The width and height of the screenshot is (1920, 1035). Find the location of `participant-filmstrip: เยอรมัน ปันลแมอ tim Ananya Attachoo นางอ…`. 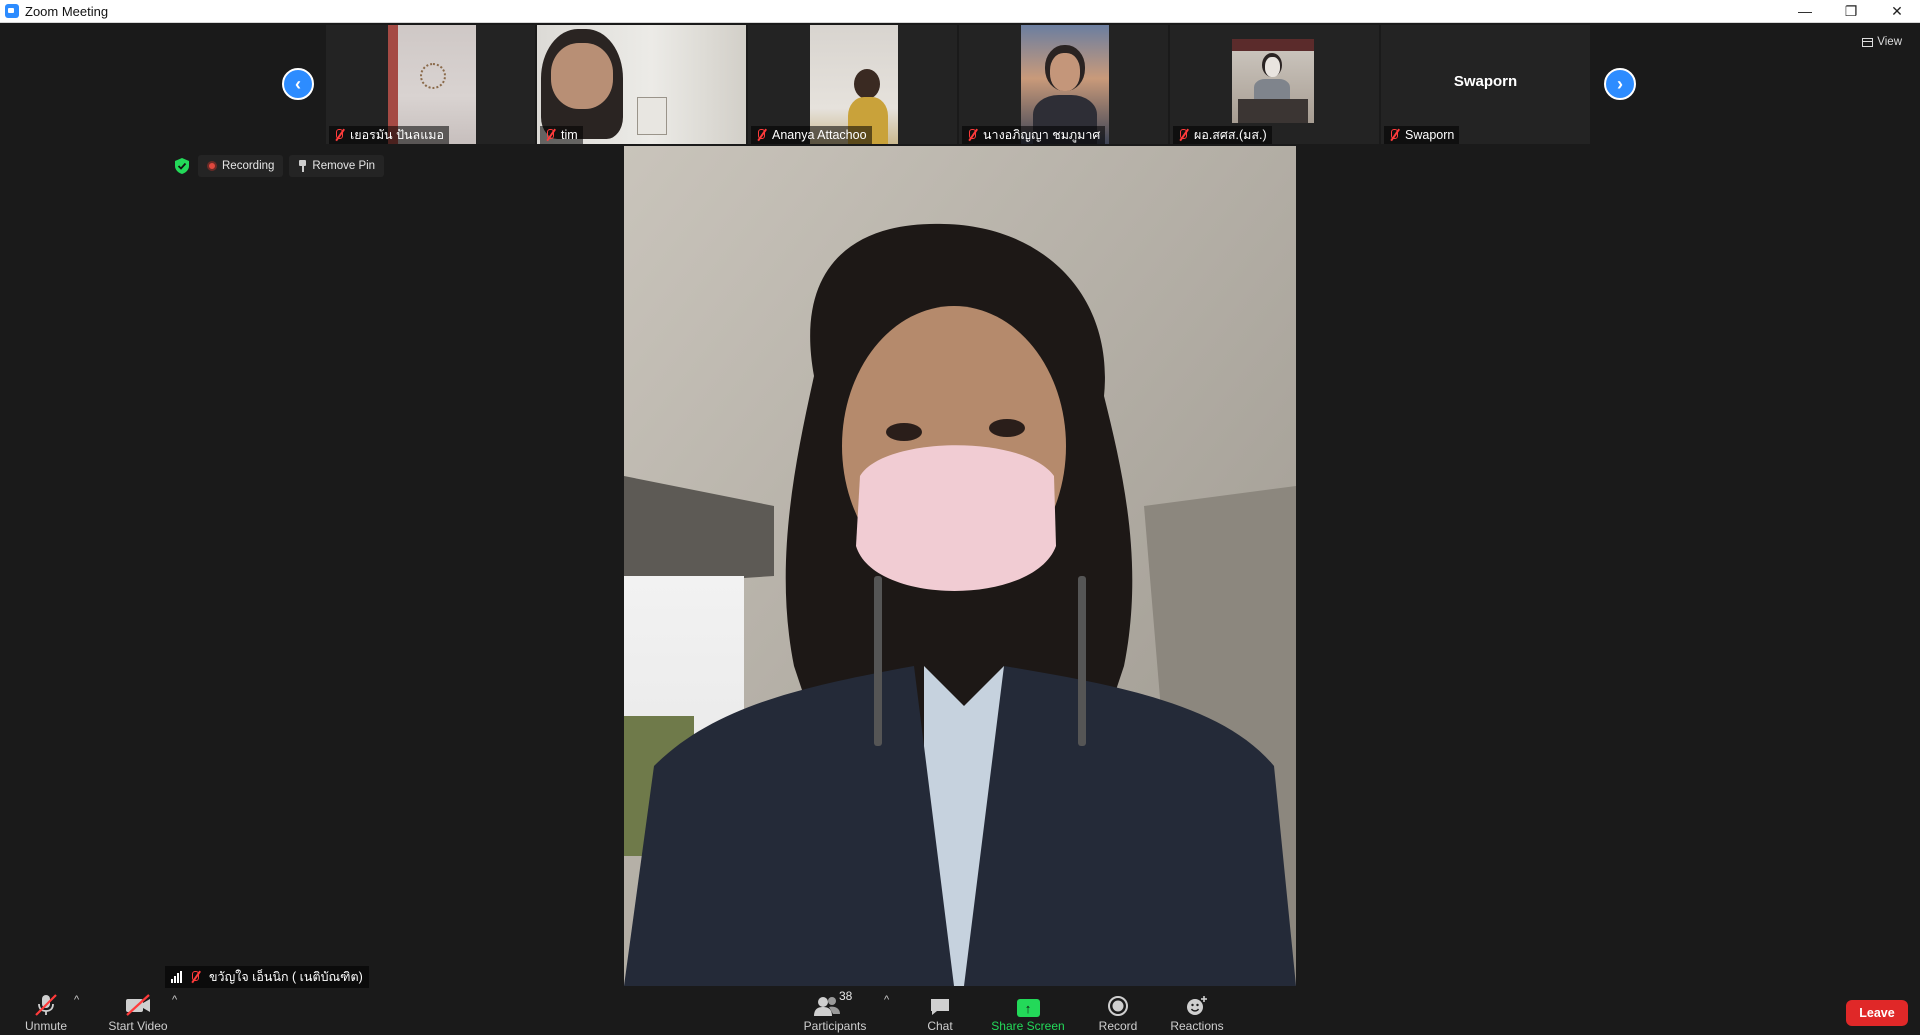

participant-filmstrip: เยอรมัน ปันลแมอ tim Ananya Attachoo นางอ… is located at coordinates (959, 84).